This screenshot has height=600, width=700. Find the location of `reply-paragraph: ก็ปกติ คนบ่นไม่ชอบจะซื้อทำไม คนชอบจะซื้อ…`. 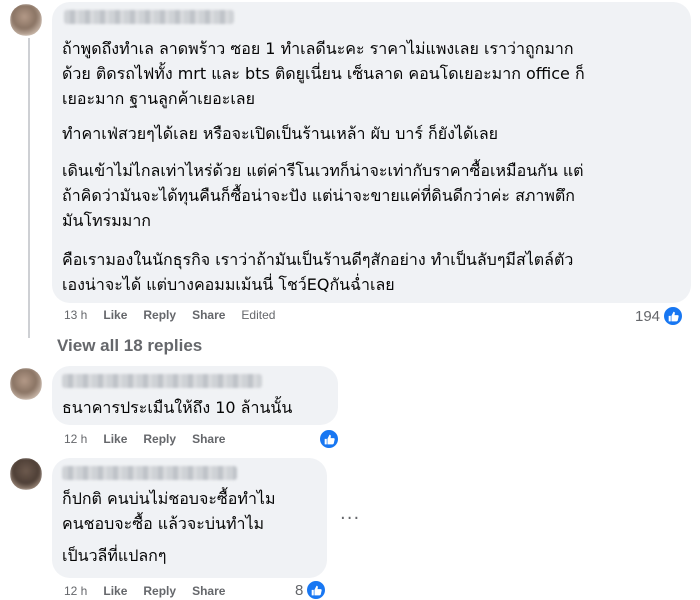

reply-paragraph: ก็ปกติ คนบ่นไม่ชอบจะซื้อทำไม คนชอบจะซื้อ… is located at coordinates (169, 511).